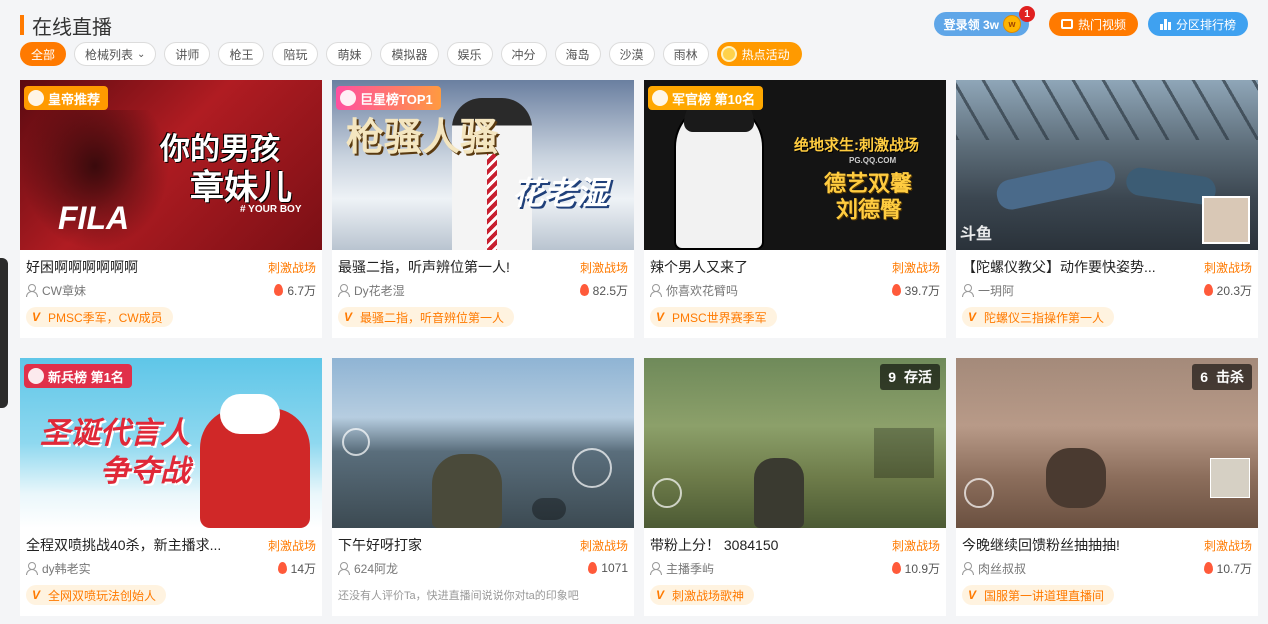  I want to click on rank-button: 分区排行榜, so click(1197, 24).